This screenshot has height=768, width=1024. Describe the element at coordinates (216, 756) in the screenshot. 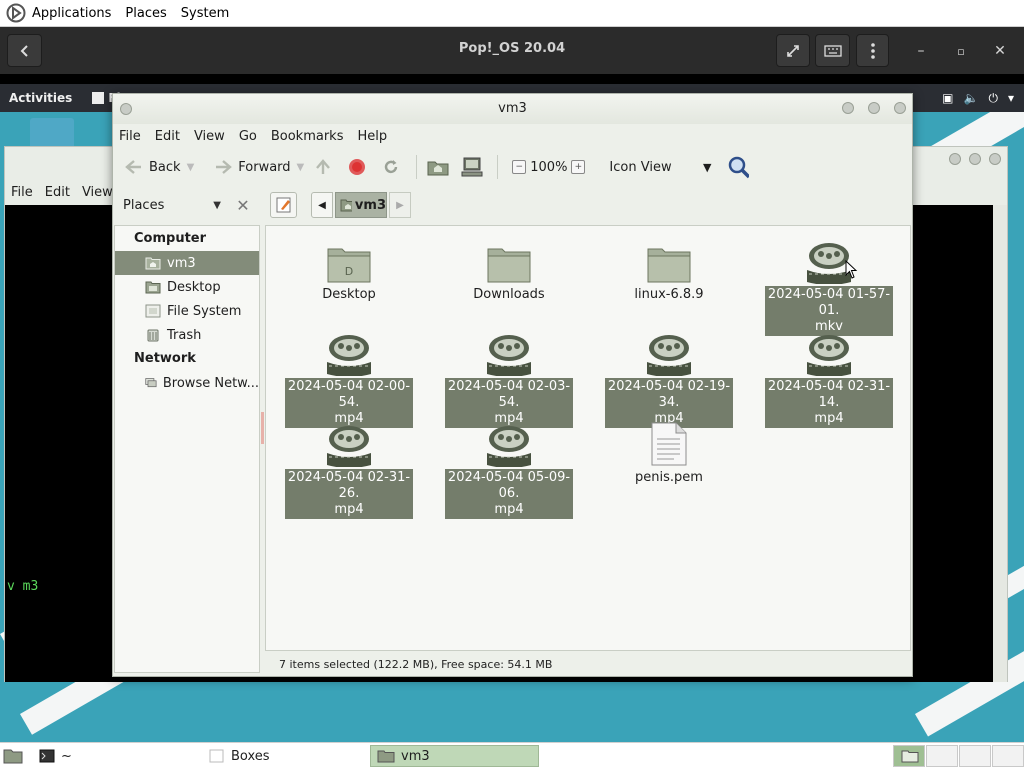

I see `boxes-icon` at that location.